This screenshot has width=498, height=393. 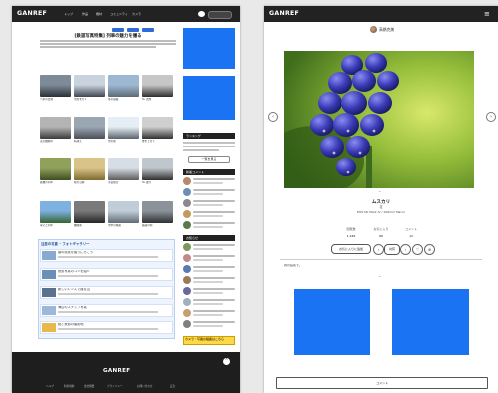 What do you see at coordinates (56, 182) in the screenshot?
I see `gallery-caption: 鉄橋の列車` at bounding box center [56, 182].